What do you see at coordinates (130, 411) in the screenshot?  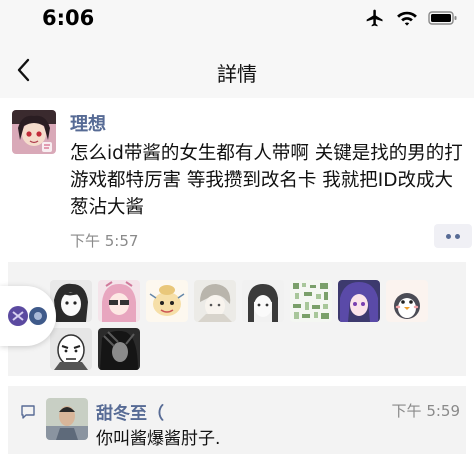 I see `comment-author: 甜冬至（` at bounding box center [130, 411].